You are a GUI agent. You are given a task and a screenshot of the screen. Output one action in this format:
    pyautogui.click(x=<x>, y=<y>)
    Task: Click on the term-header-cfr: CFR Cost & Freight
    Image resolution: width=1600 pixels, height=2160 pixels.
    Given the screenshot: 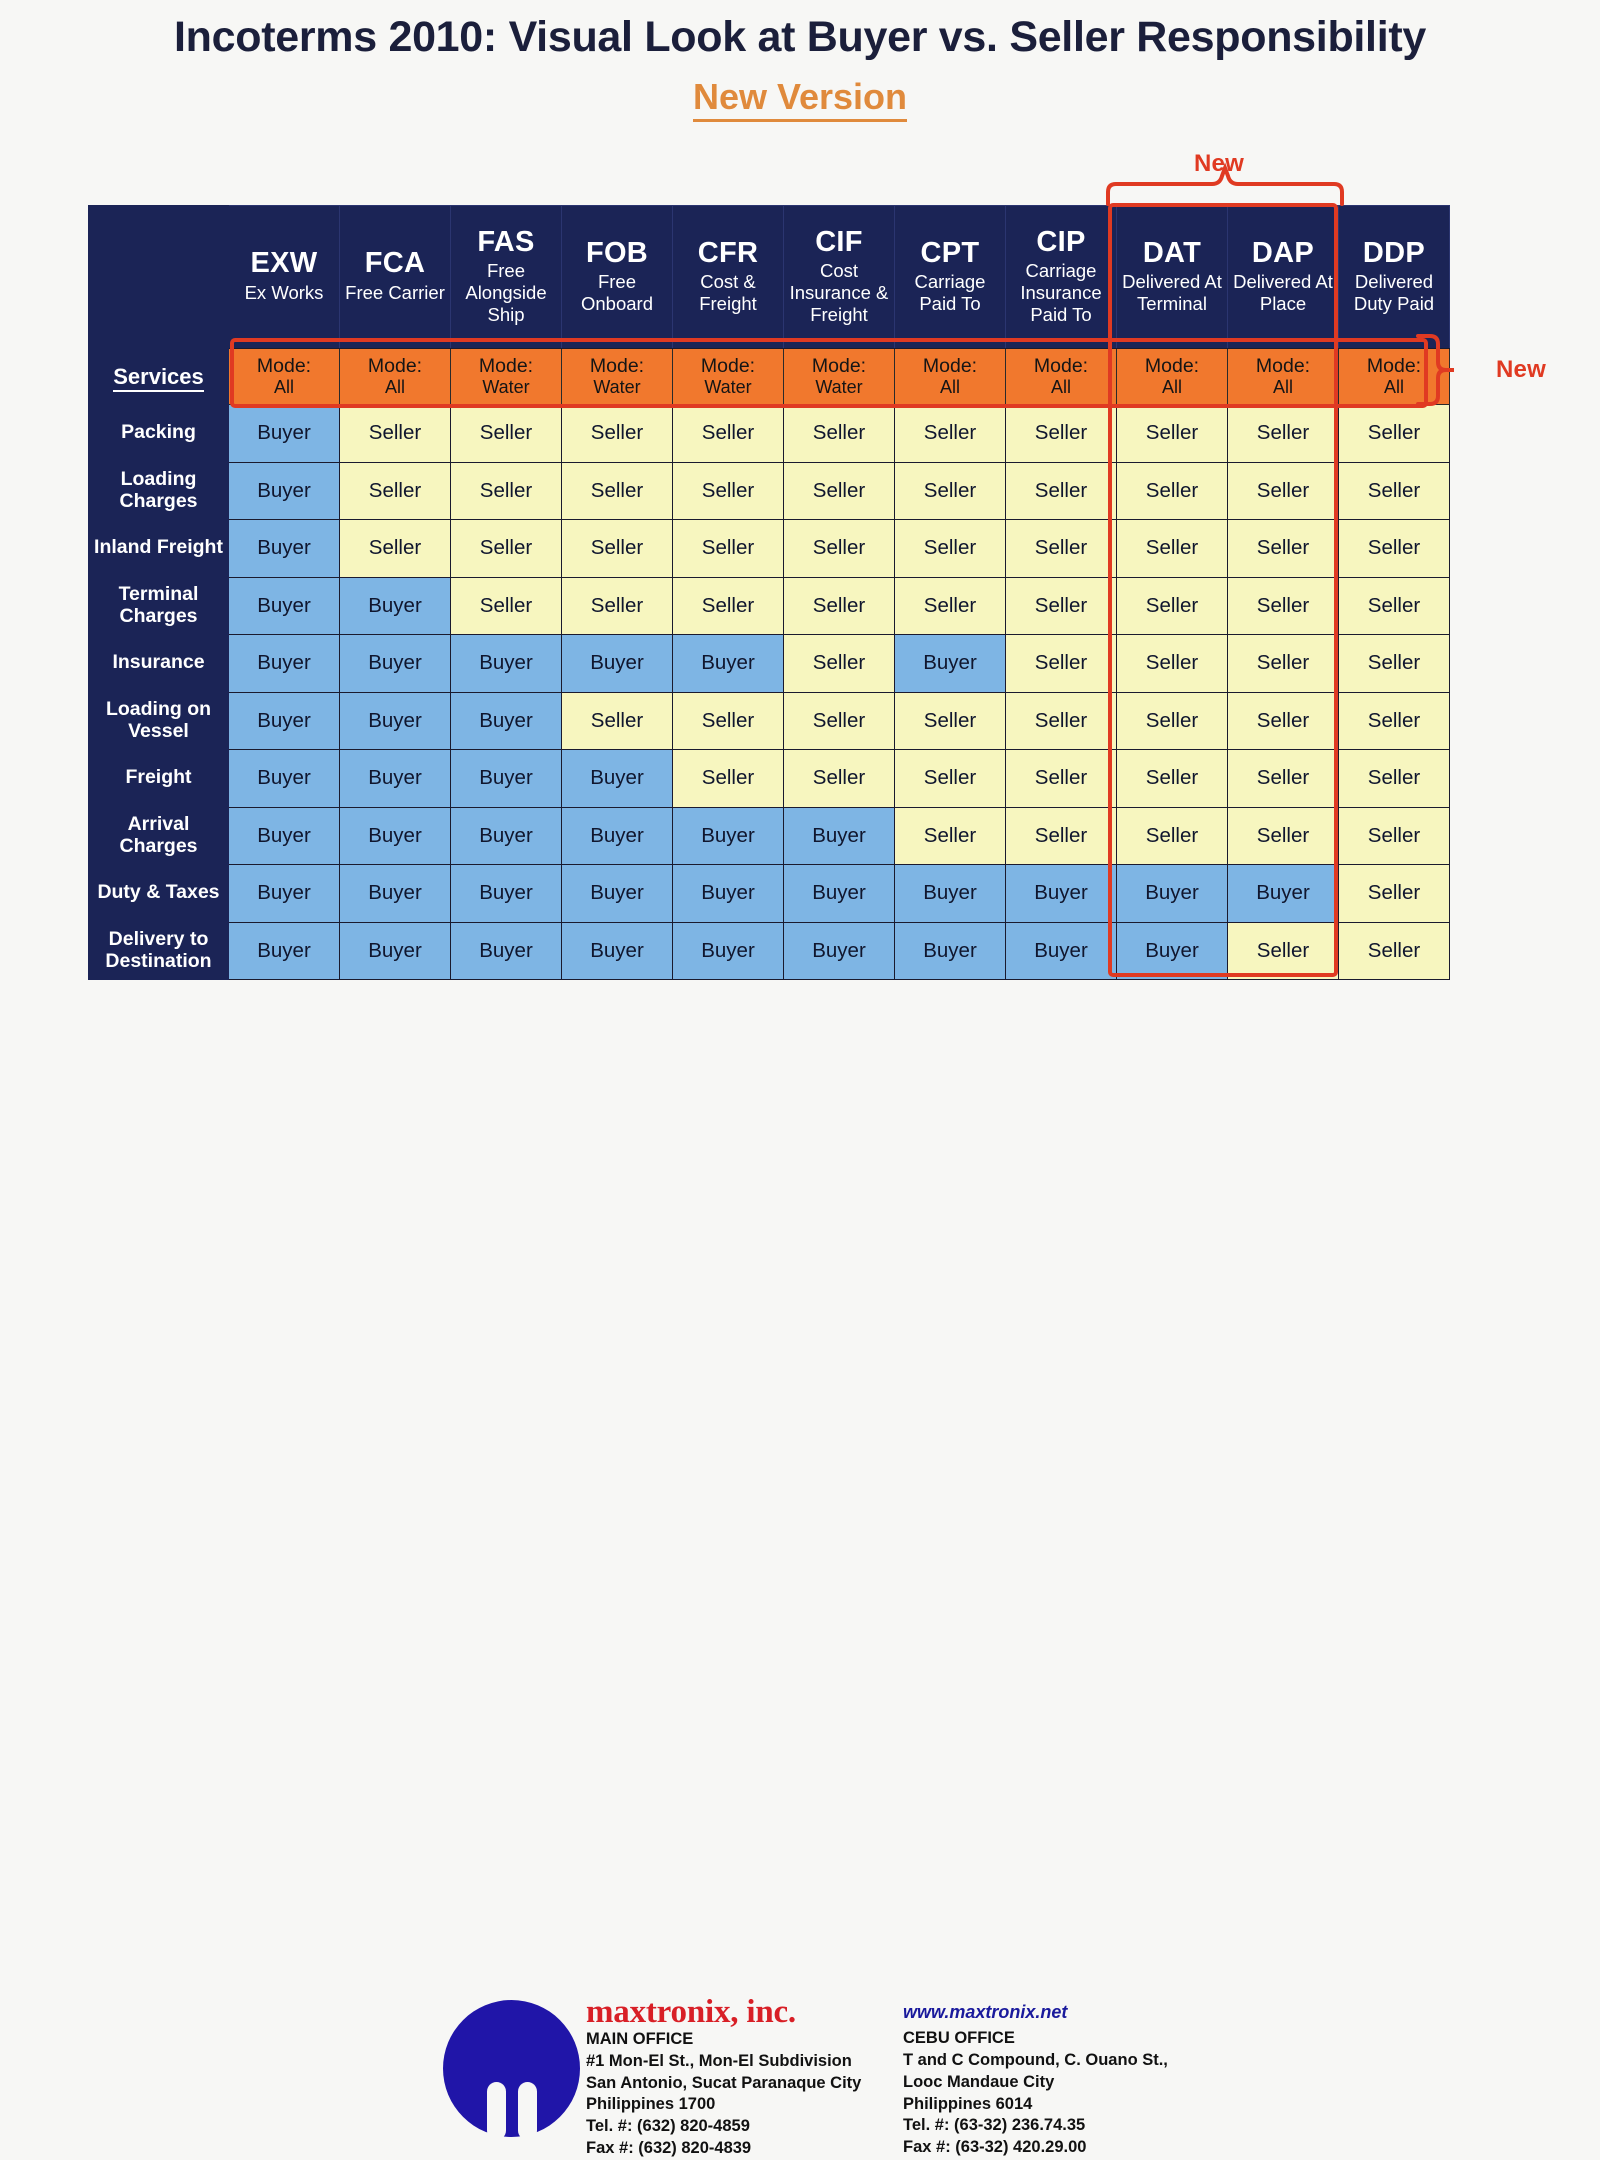 What is the action you would take?
    pyautogui.click(x=728, y=277)
    